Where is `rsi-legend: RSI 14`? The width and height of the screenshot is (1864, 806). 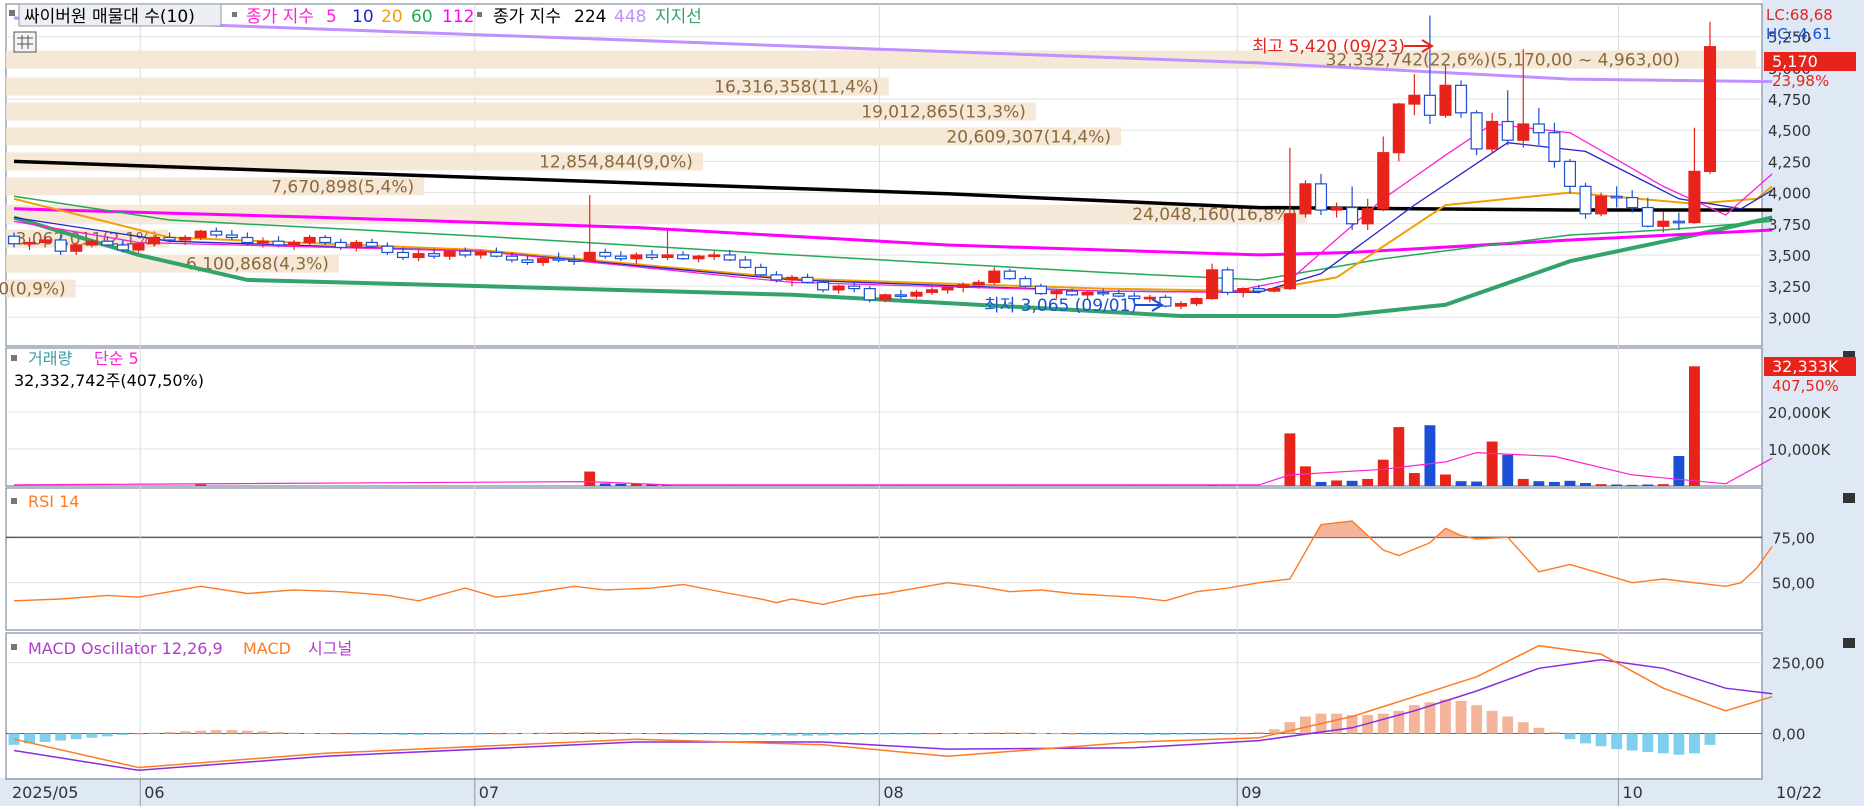 rsi-legend: RSI 14 is located at coordinates (45, 501).